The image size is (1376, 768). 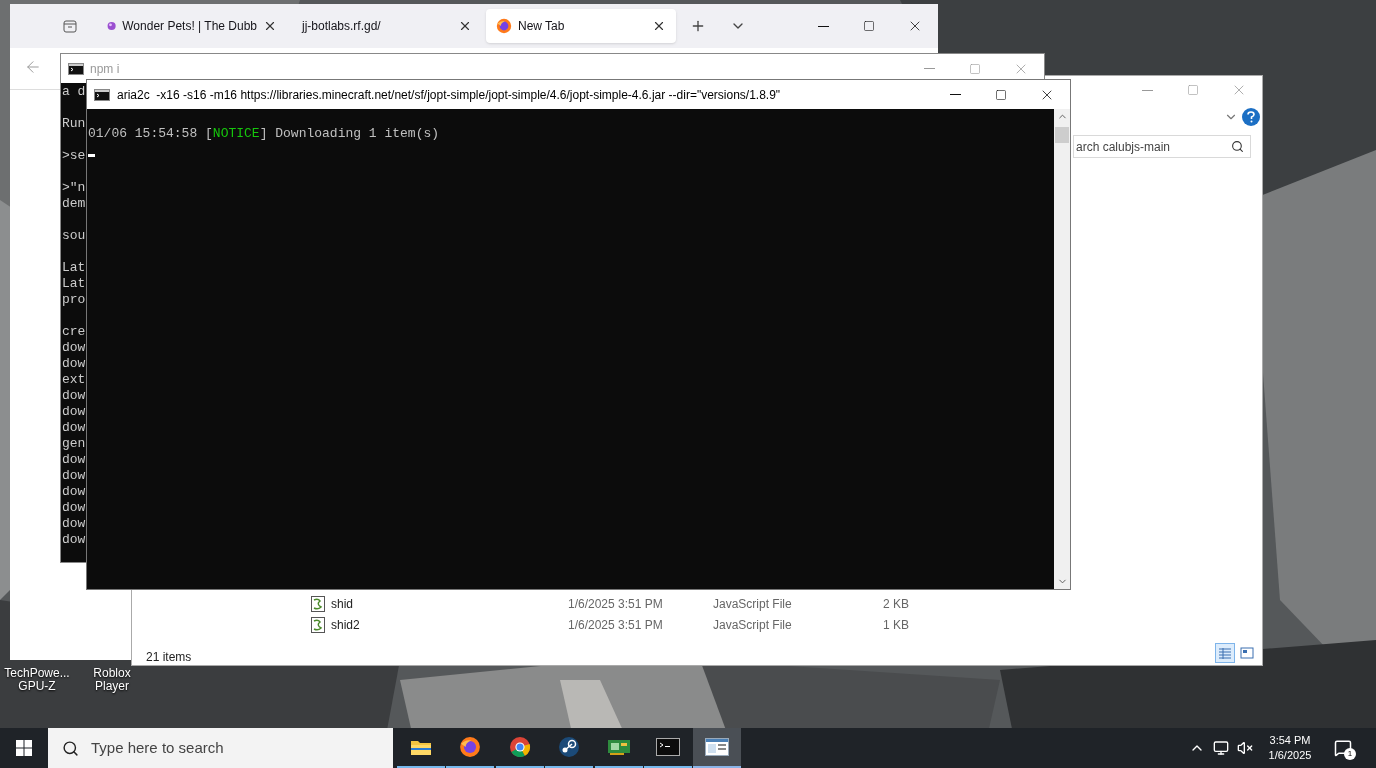 I want to click on network-icon, so click(x=1221, y=748).